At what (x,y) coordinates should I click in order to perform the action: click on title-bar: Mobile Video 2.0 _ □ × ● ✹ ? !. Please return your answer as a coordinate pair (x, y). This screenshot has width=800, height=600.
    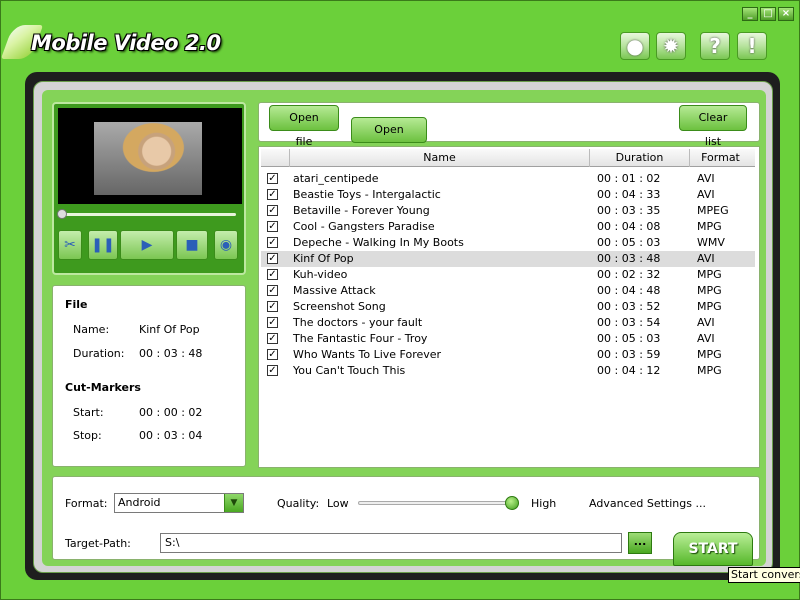
    Looking at the image, I should click on (400, 36).